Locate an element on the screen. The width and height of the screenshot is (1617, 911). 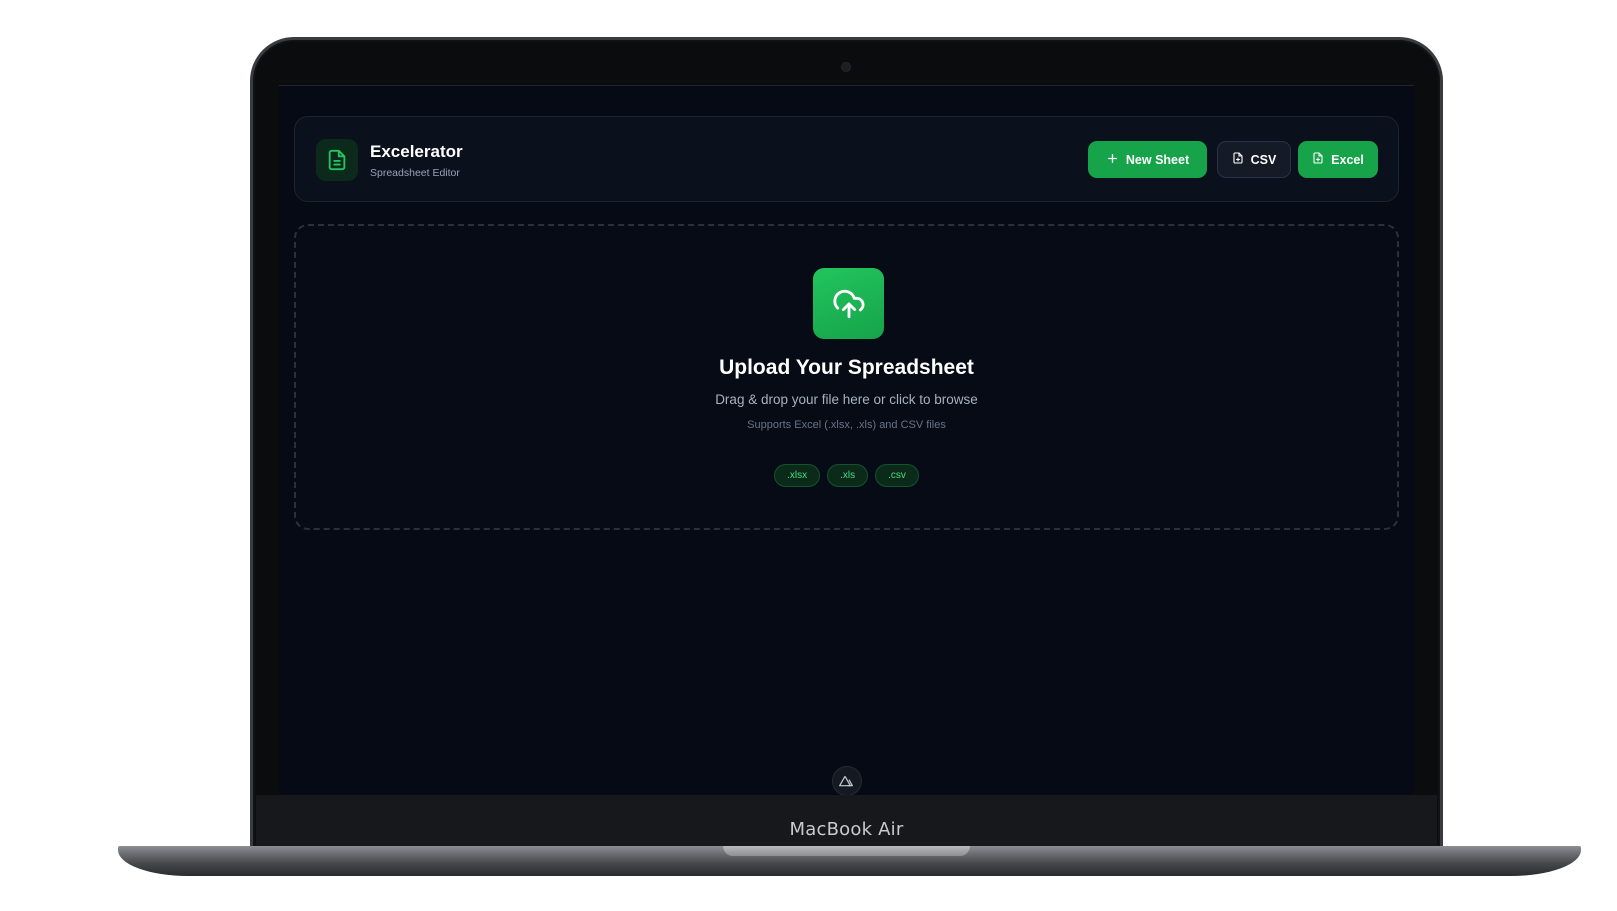
model-label: MacBook Air is located at coordinates (846, 829).